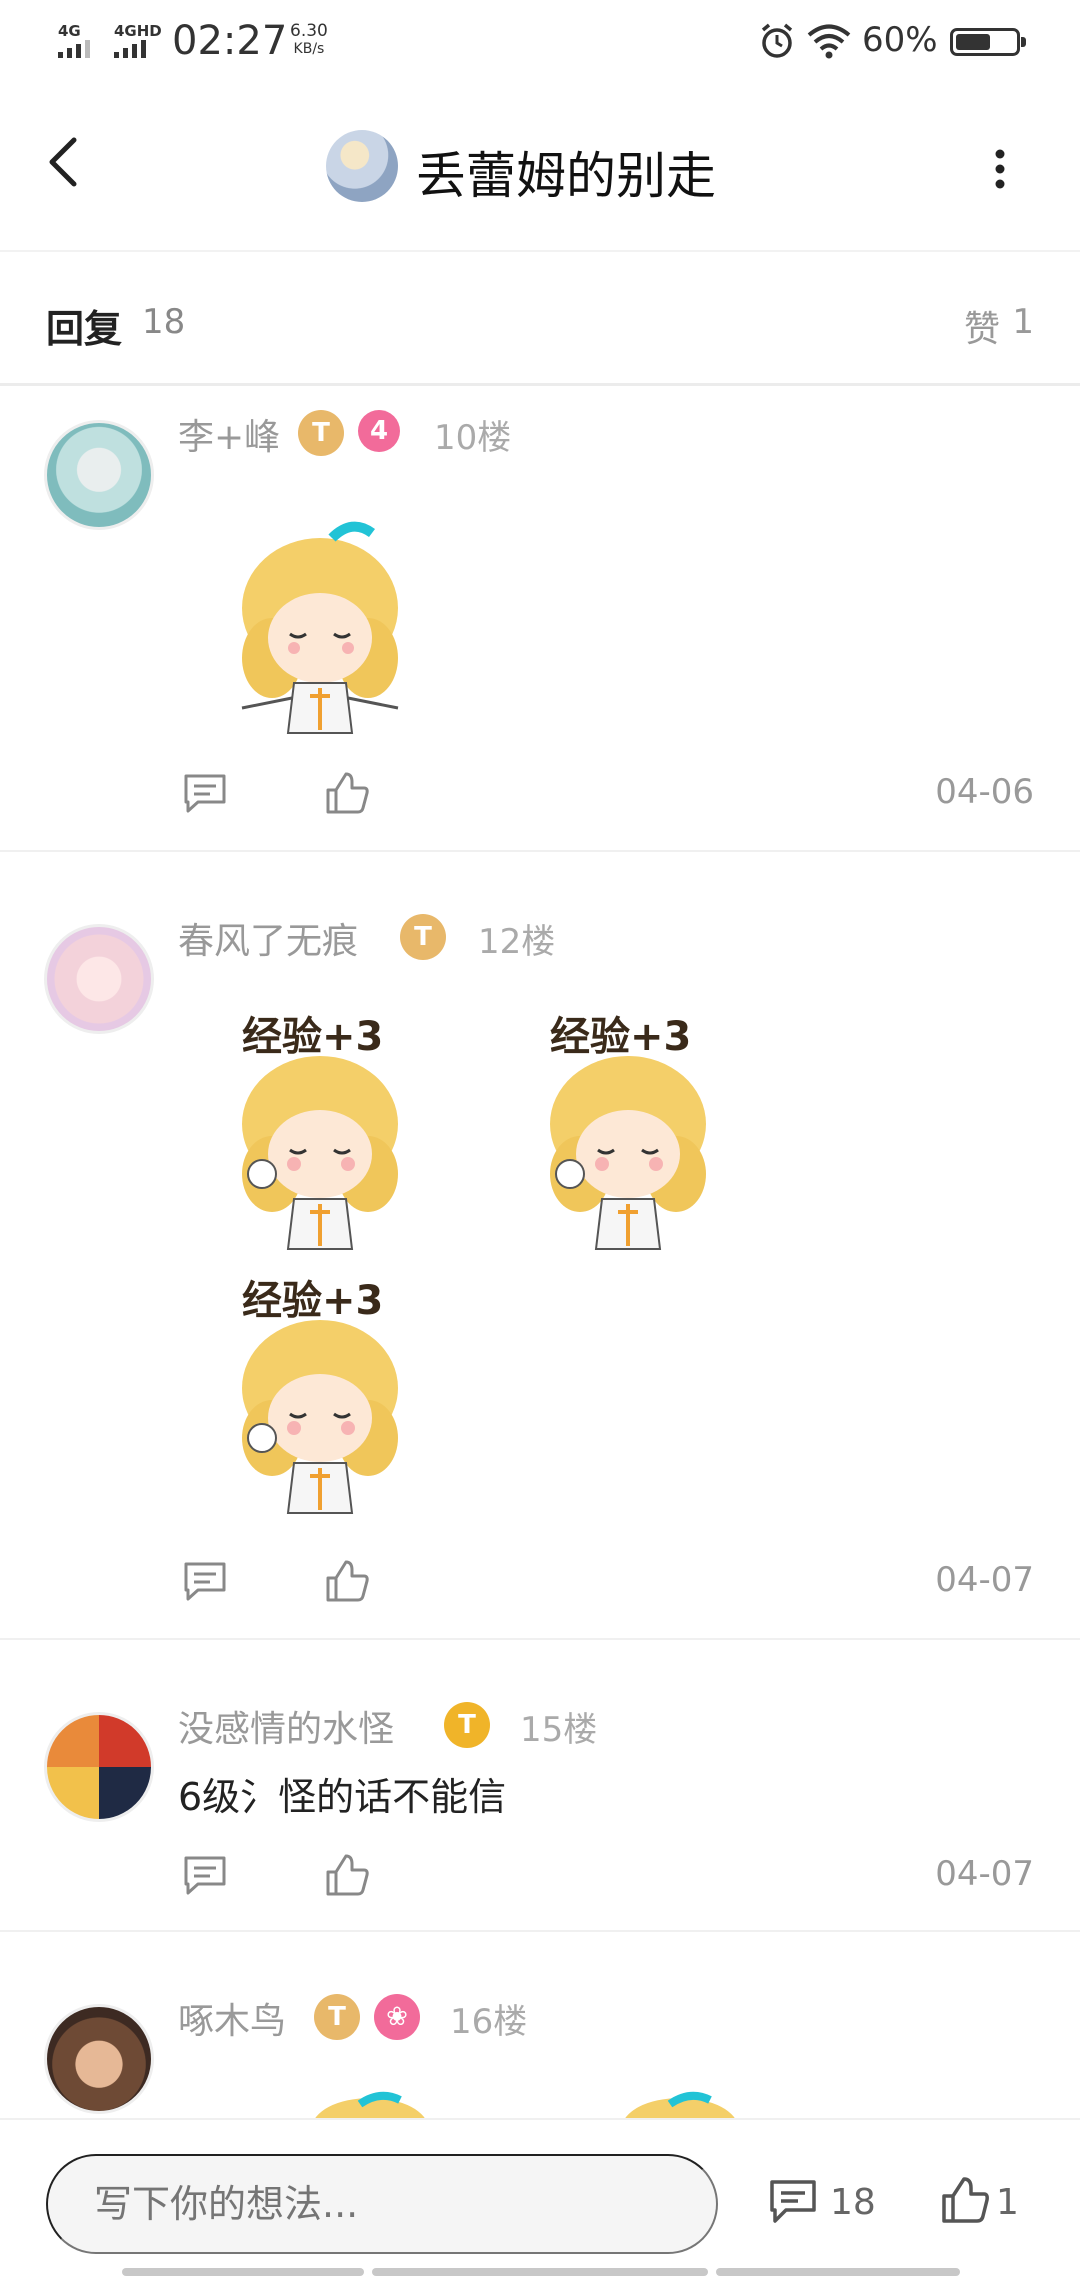  What do you see at coordinates (517, 942) in the screenshot?
I see `floor-number: 12楼` at bounding box center [517, 942].